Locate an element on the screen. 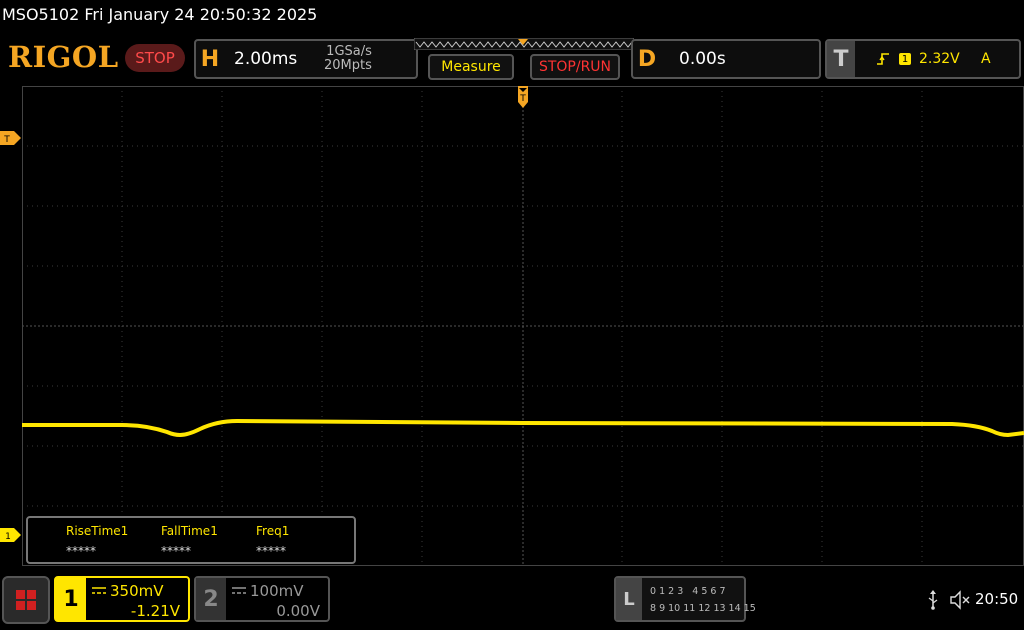 The width and height of the screenshot is (1024, 630). stop-run-button: STOP/RUN is located at coordinates (575, 67).